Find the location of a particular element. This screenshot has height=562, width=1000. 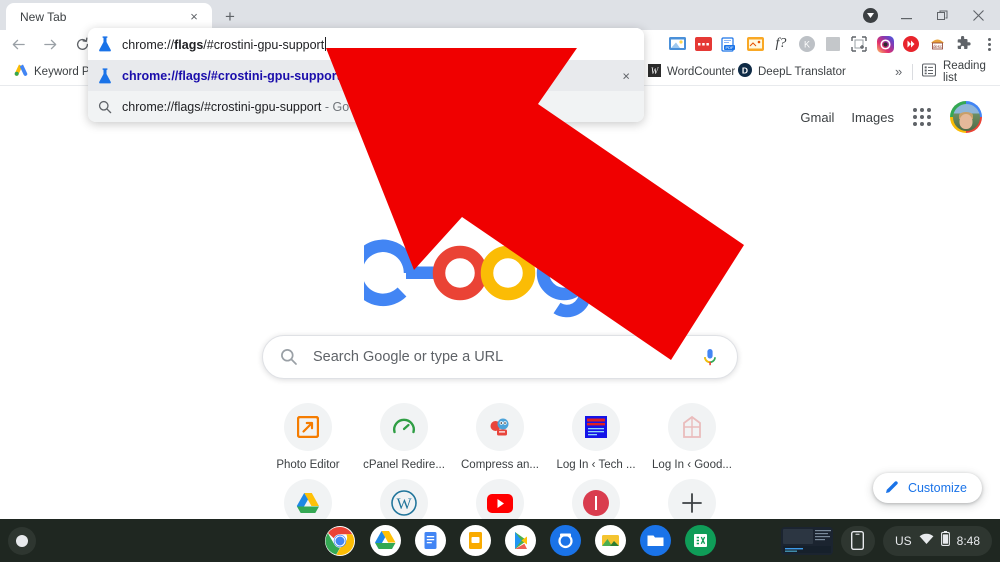

launcher-button is located at coordinates (22, 540).